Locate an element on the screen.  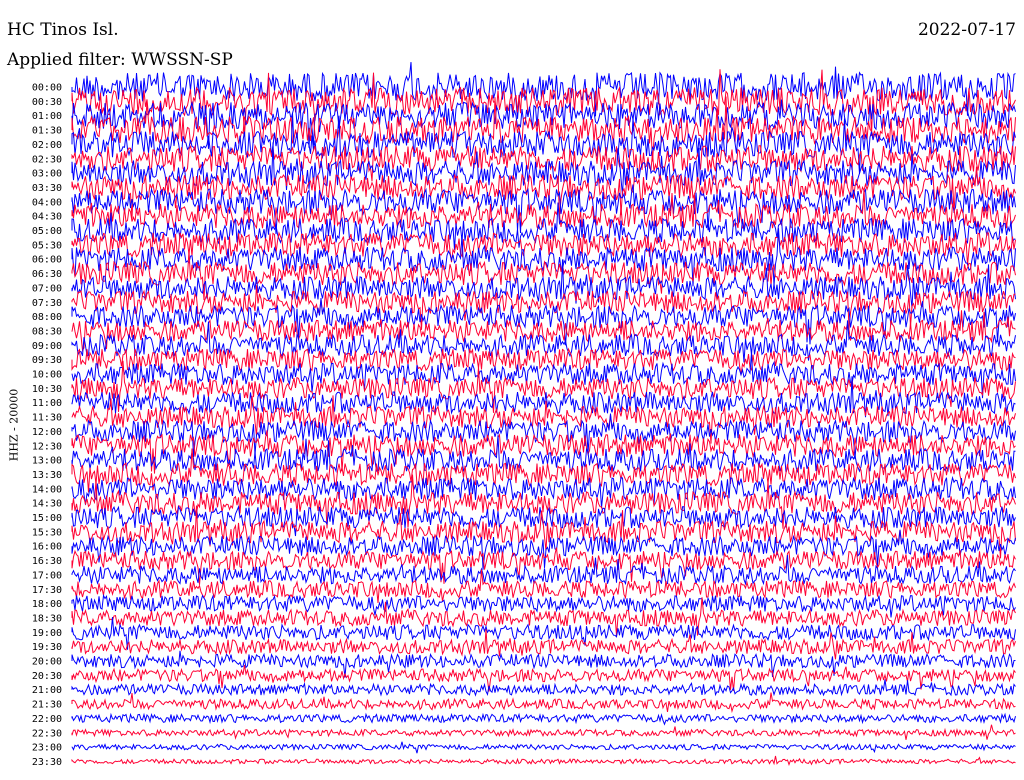
time-tick-label: 11:30 is located at coordinates (47, 418).